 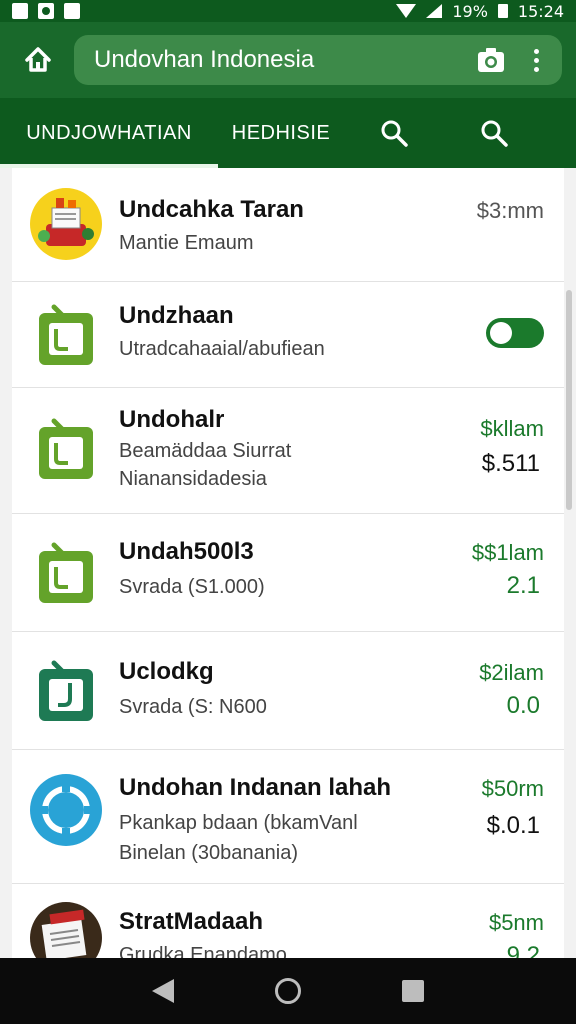 What do you see at coordinates (255, 787) in the screenshot?
I see `item-title: Undohan Indanan lahah` at bounding box center [255, 787].